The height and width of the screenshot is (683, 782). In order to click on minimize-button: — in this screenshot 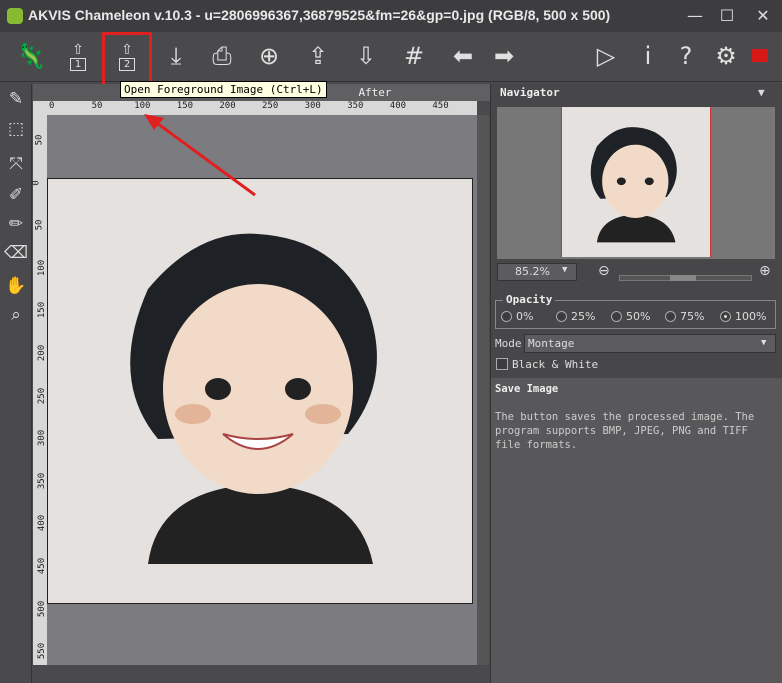, I will do `click(695, 16)`.